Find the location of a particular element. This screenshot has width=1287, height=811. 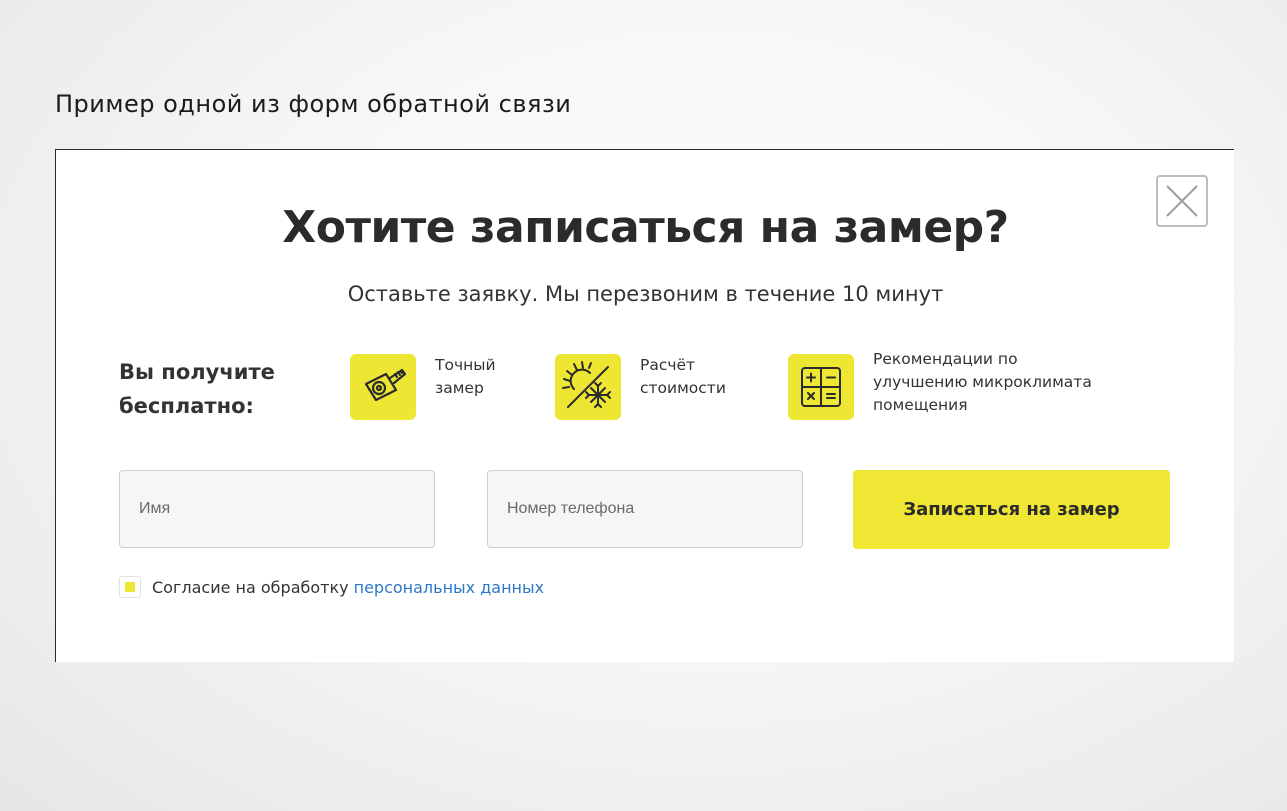

page-caption: Пример одной из форм обратной связи is located at coordinates (313, 104).